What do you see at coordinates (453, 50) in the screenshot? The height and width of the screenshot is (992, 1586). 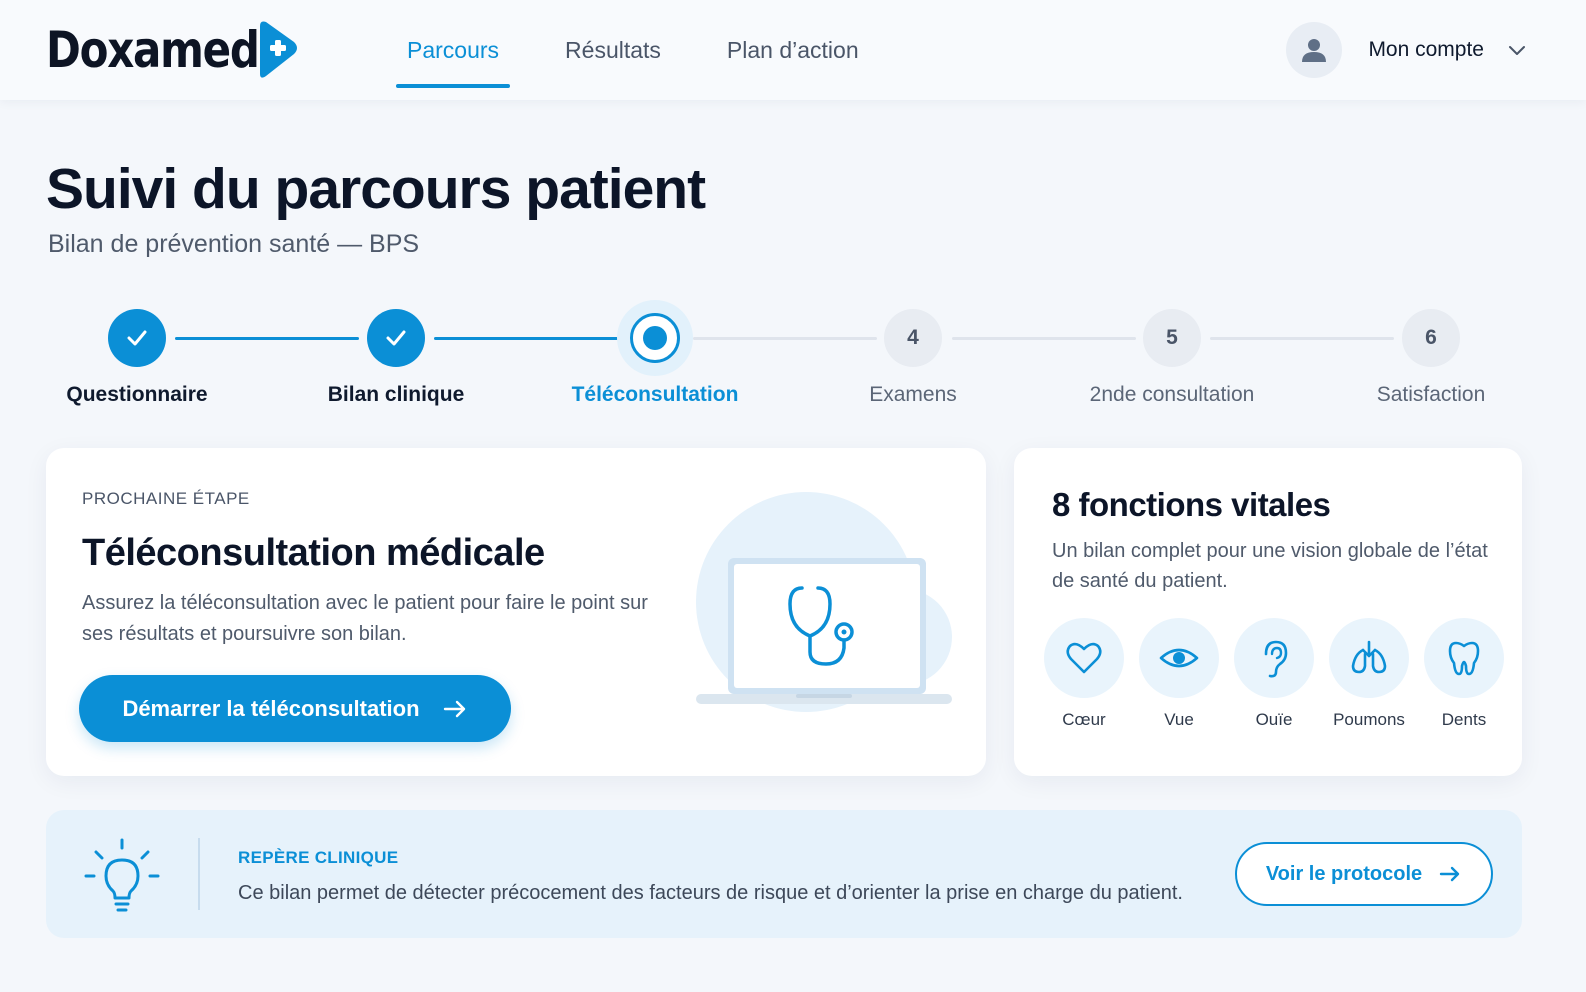 I see `nav-tab-parcours: Parcours` at bounding box center [453, 50].